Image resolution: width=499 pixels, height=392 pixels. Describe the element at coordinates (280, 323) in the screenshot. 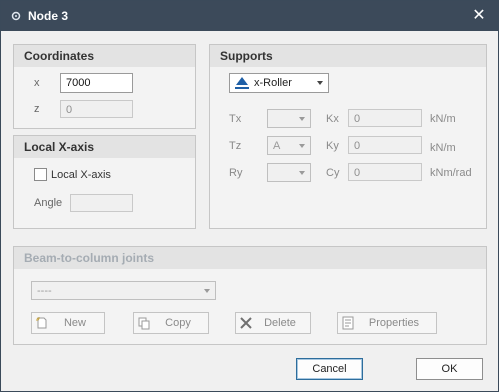

I see `delete-joint-label: Delete` at that location.